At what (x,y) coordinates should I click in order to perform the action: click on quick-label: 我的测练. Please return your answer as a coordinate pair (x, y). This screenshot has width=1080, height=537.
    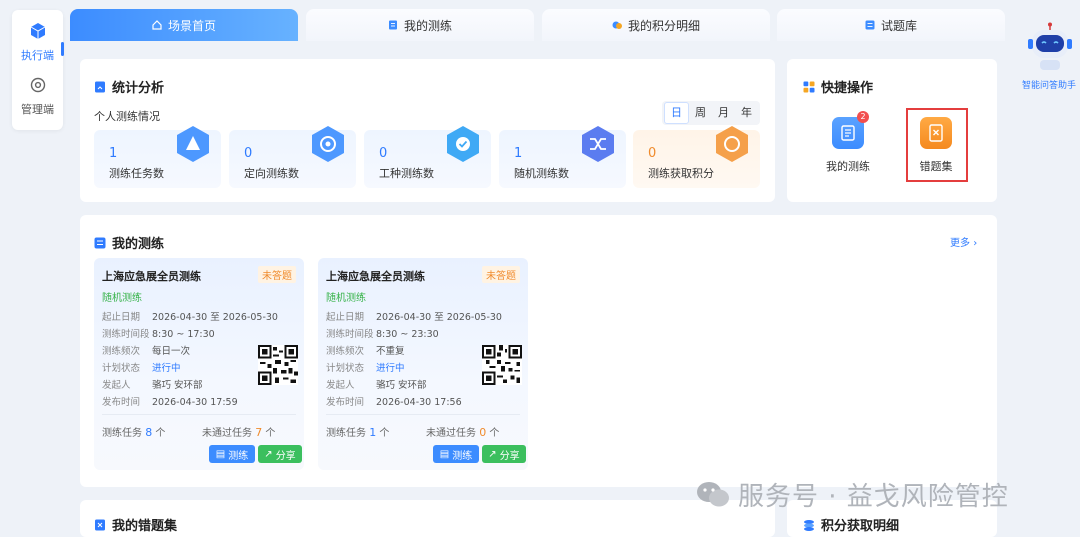
    Looking at the image, I should click on (848, 166).